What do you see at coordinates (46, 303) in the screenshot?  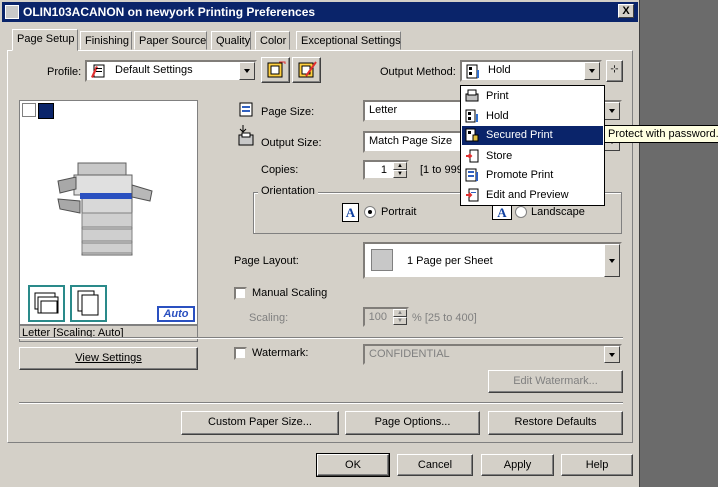 I see `collate-icon` at bounding box center [46, 303].